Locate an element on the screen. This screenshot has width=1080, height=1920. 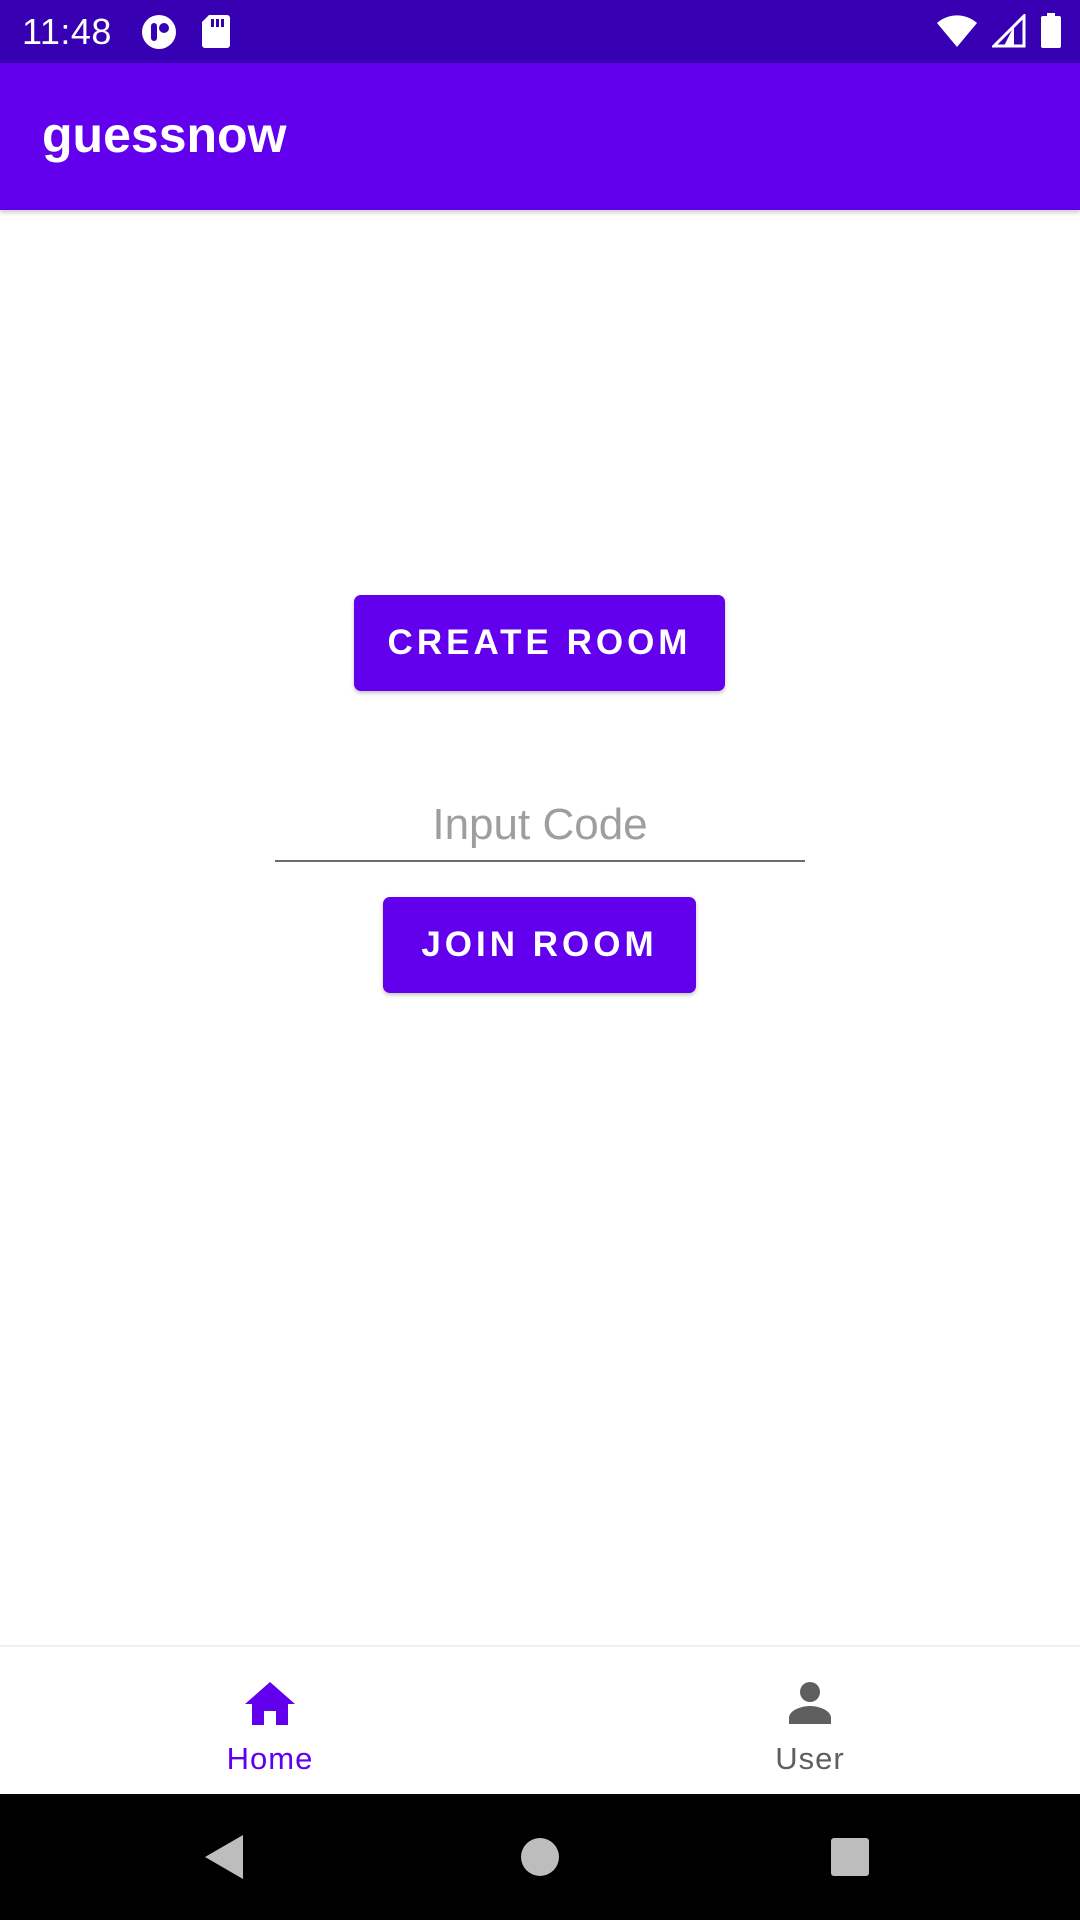
status-right-icons is located at coordinates (999, 33).